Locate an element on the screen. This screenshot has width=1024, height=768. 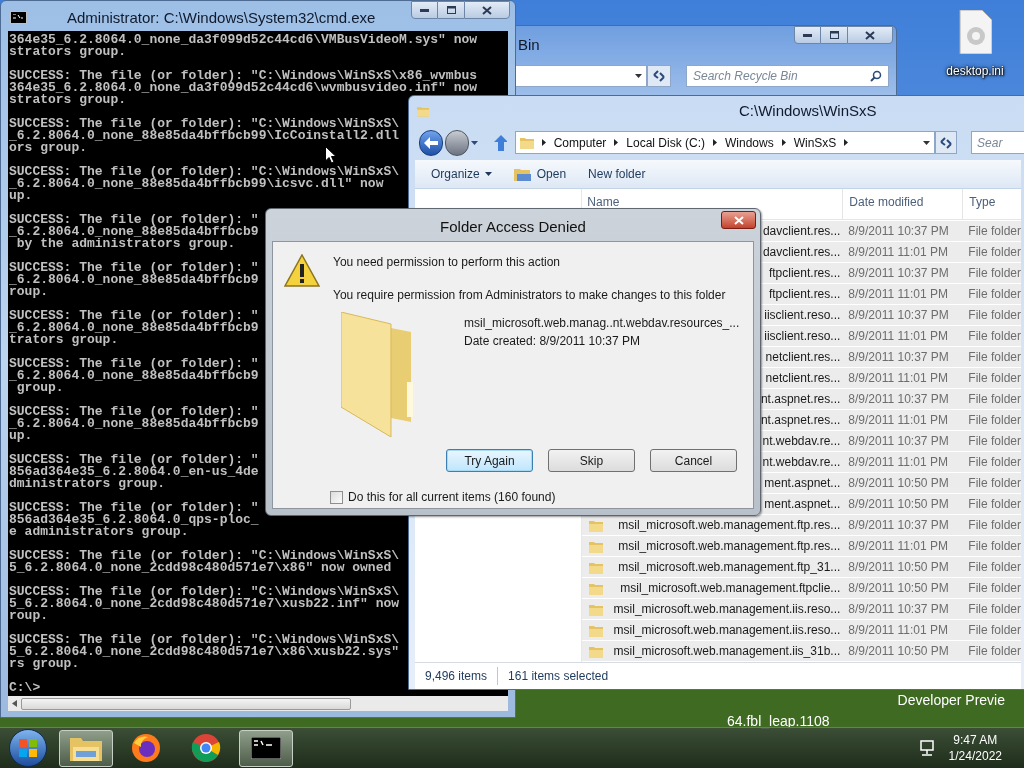
history-caret-icon is located at coordinates (474, 142).